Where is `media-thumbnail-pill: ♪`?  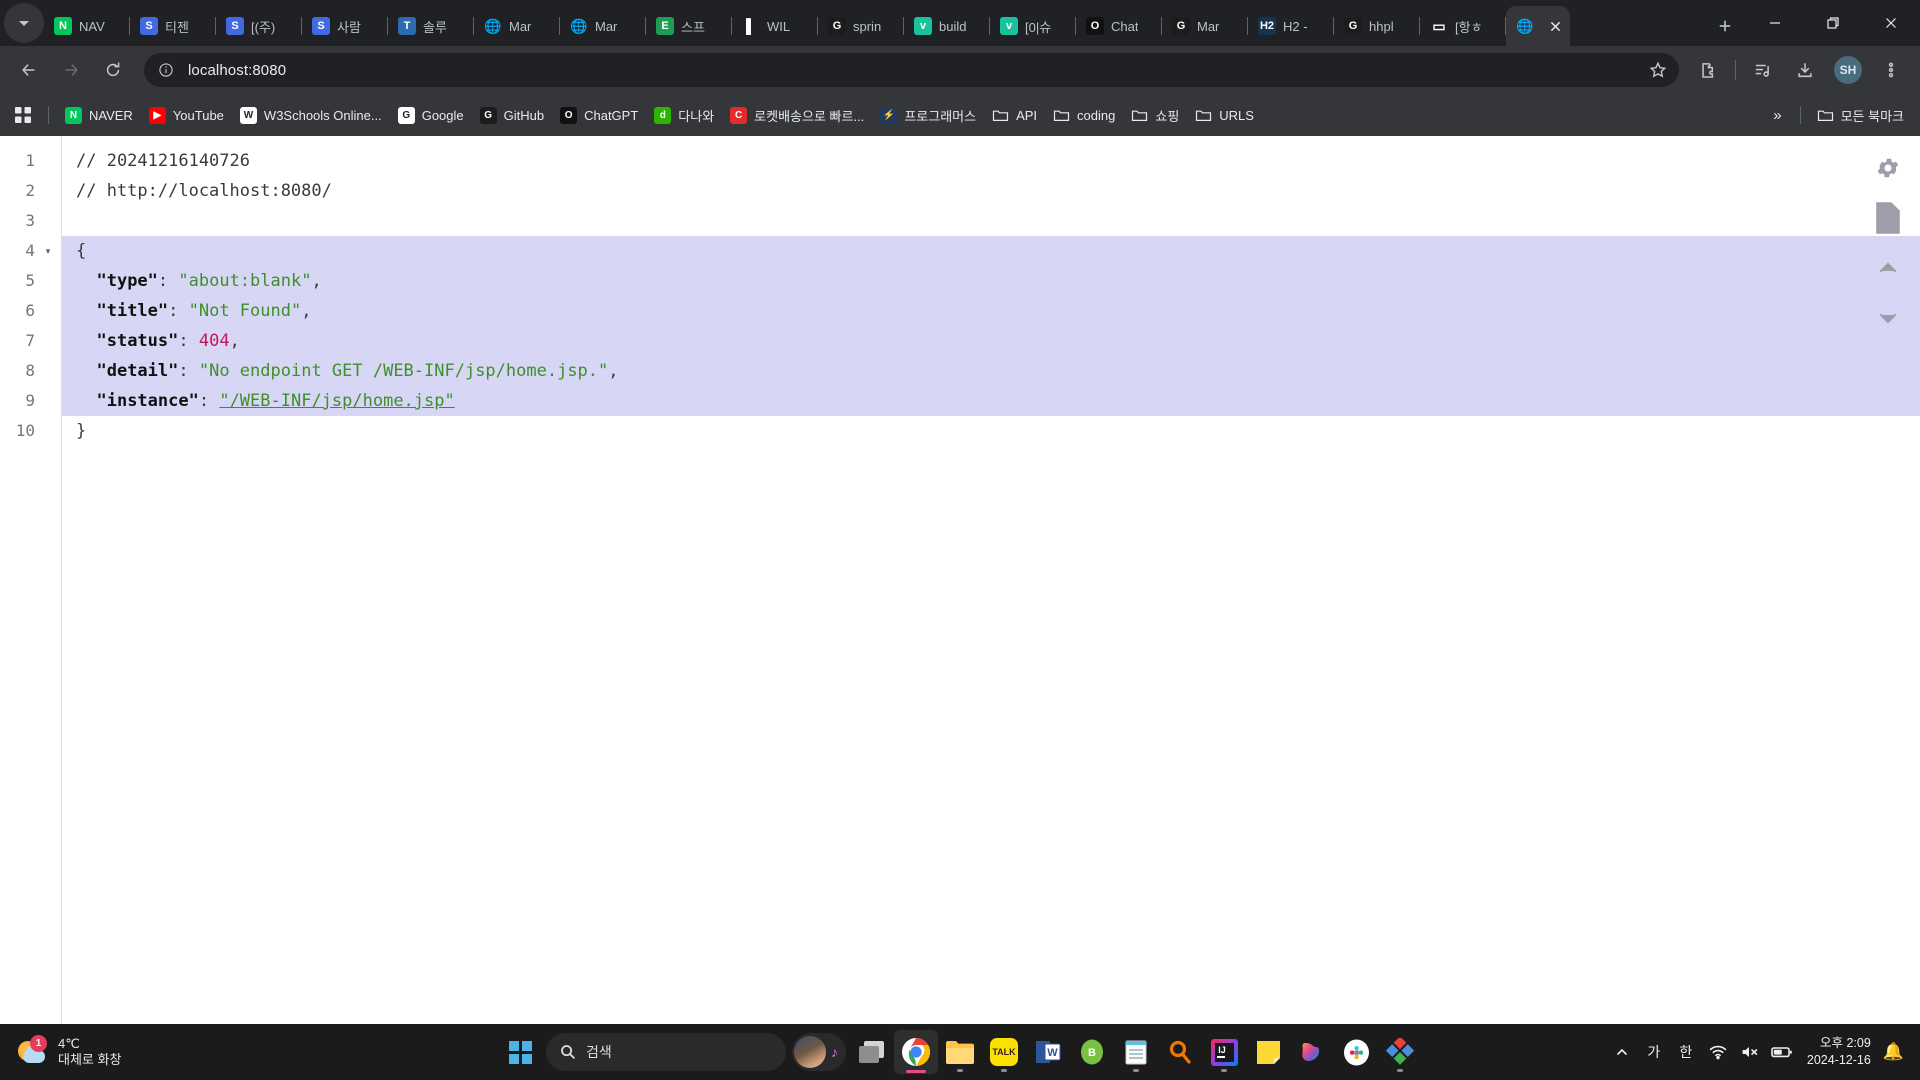 media-thumbnail-pill: ♪ is located at coordinates (819, 1052).